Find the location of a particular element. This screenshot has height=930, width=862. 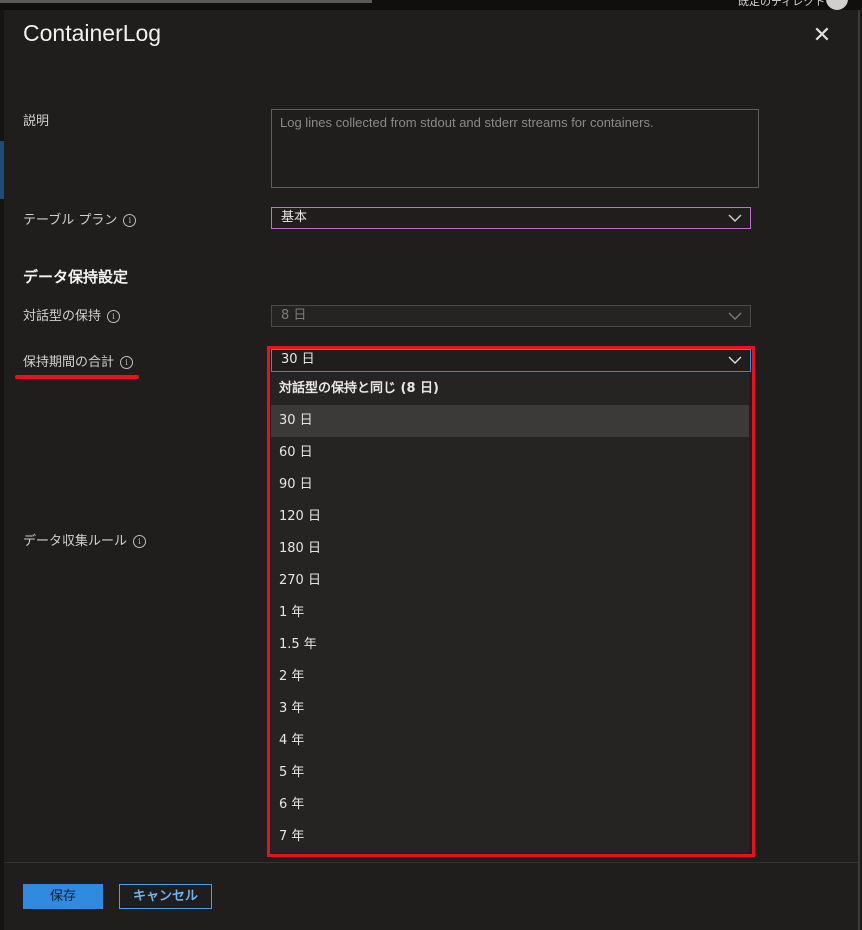

total-retention-label: 保持期間の合計 i is located at coordinates (78, 360).